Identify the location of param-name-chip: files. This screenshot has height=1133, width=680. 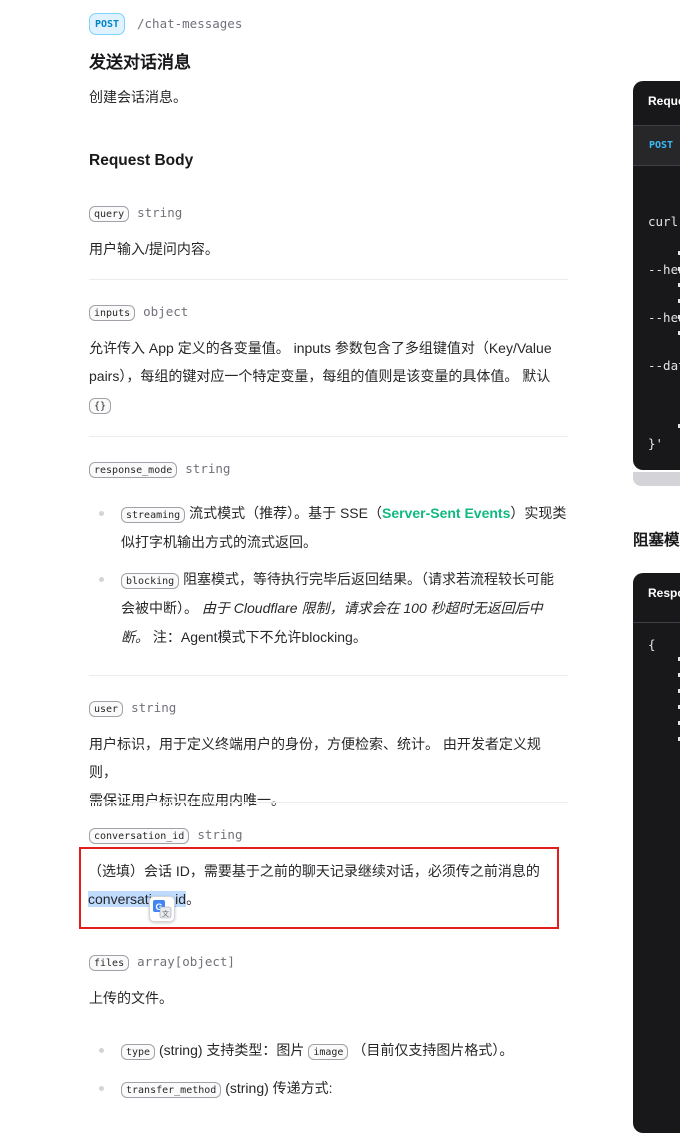
(109, 963).